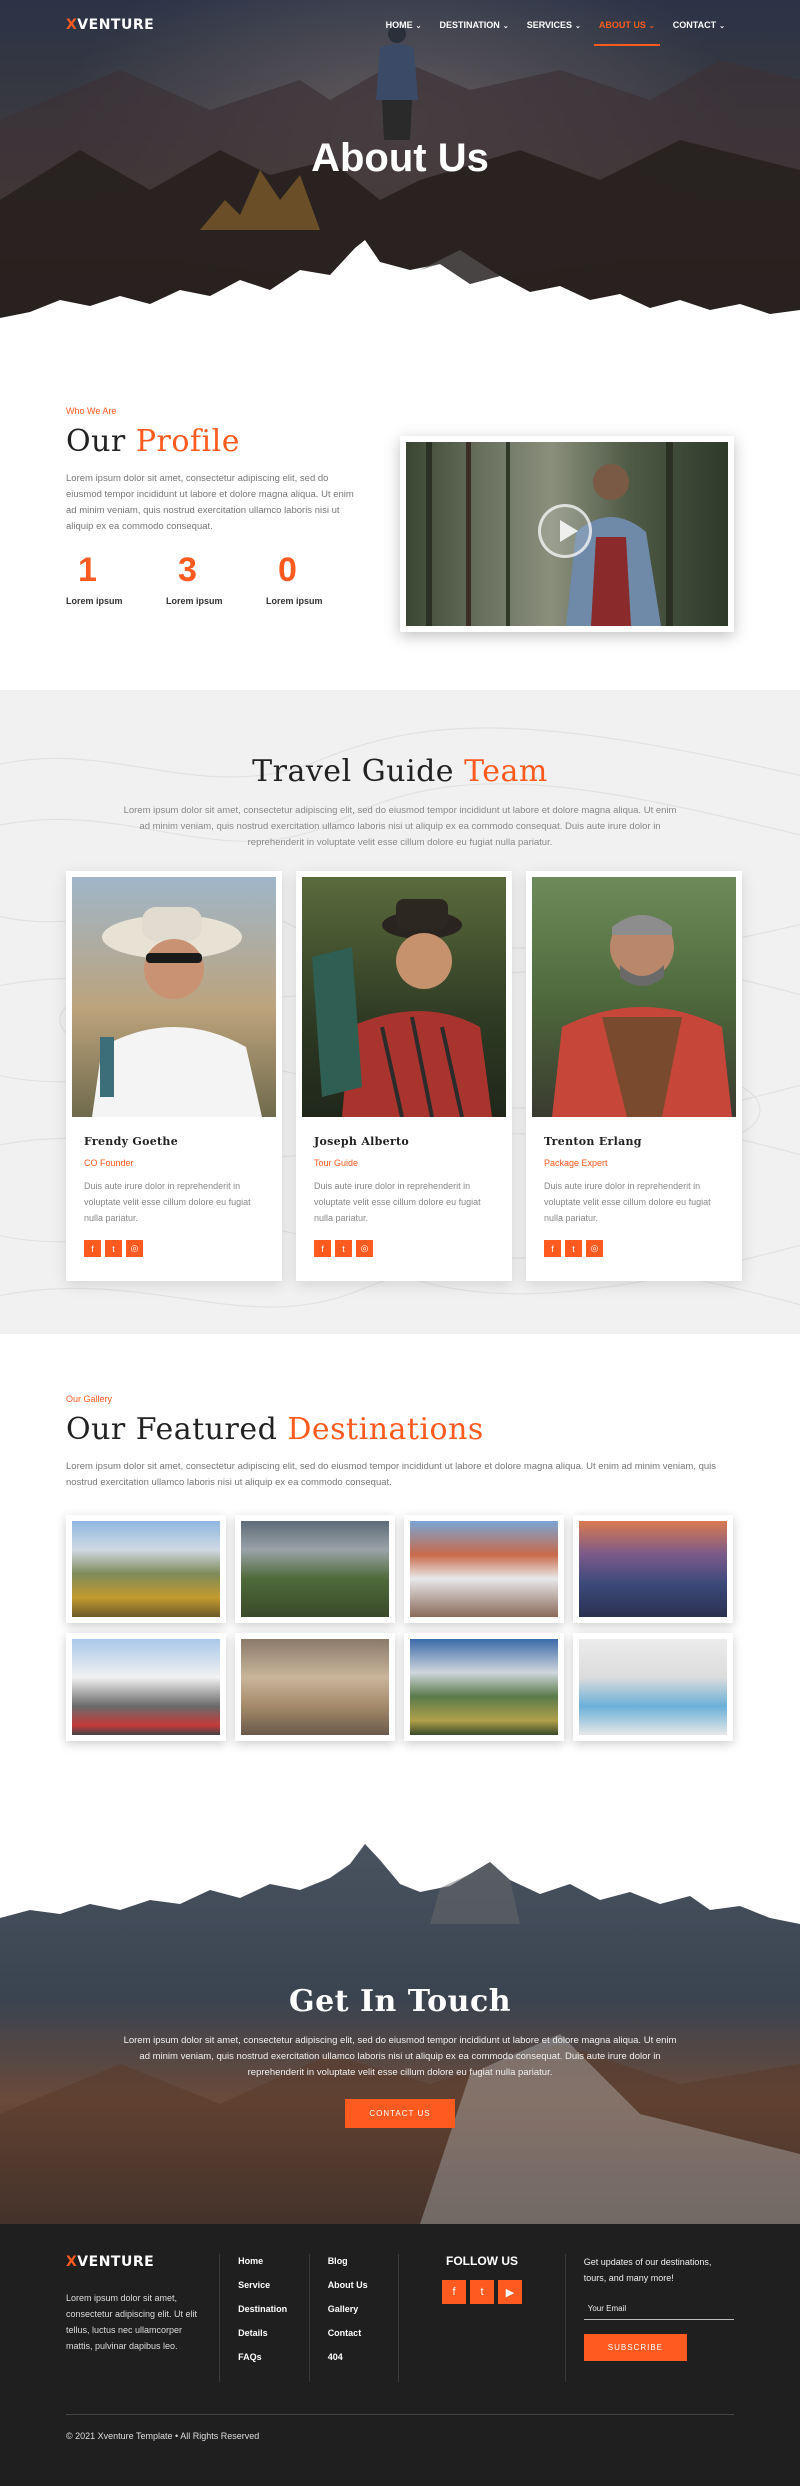  Describe the element at coordinates (404, 25) in the screenshot. I see `nav-item-home: HOME ⌄` at that location.